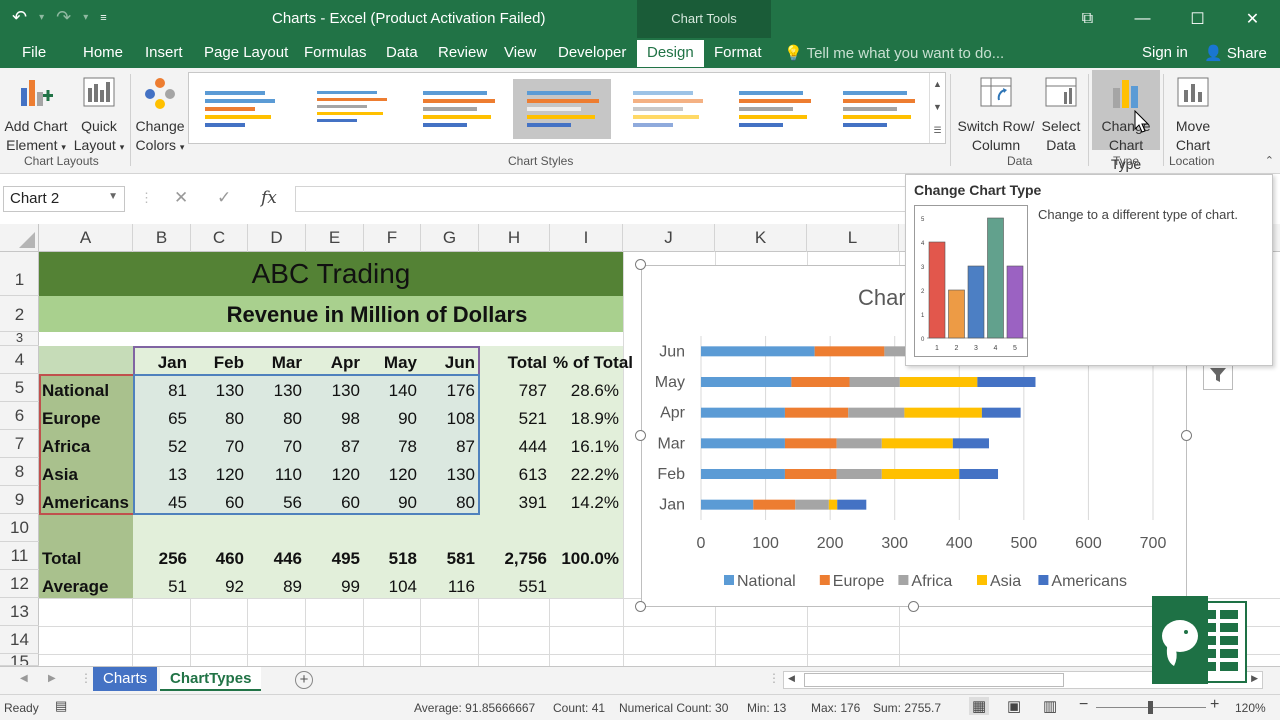 Image resolution: width=1280 pixels, height=720 pixels. What do you see at coordinates (34, 52) in the screenshot?
I see `tab-file: File` at bounding box center [34, 52].